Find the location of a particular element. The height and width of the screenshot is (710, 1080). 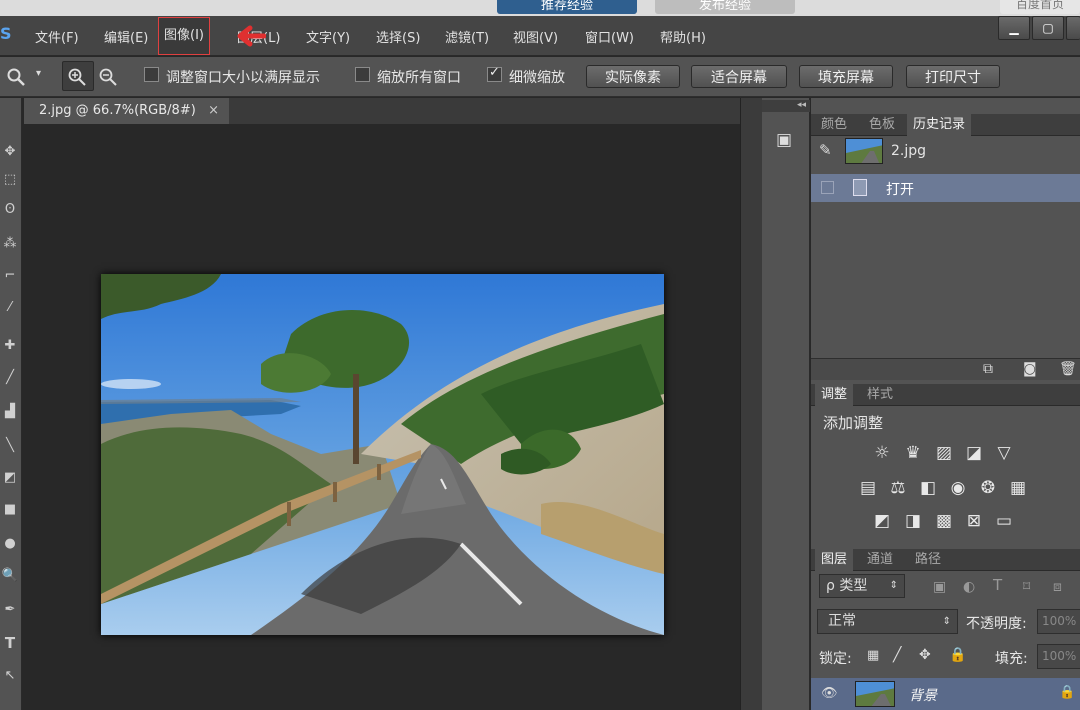

curves-icon: ▨ is located at coordinates (944, 453).